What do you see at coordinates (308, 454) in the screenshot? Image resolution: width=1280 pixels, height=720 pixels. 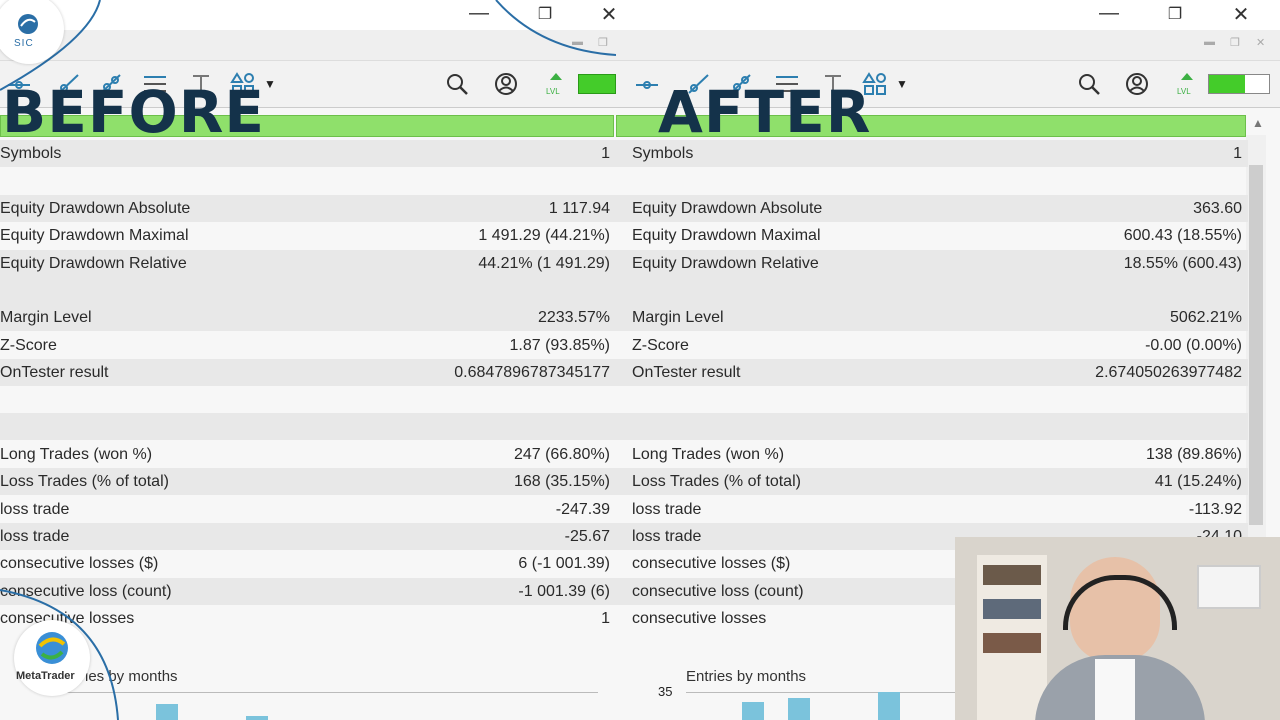 I see `stat-row: Long Trades (won %) 247 (66.80%)` at bounding box center [308, 454].